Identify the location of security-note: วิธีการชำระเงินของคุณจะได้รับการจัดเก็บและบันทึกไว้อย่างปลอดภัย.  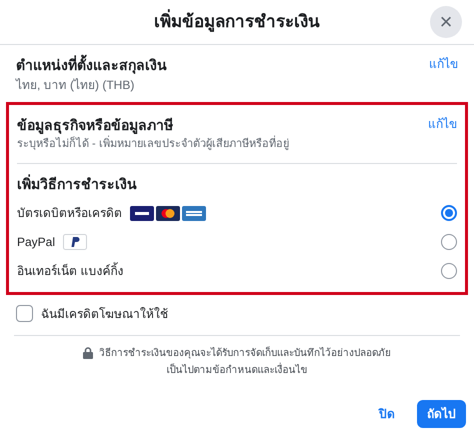
(245, 353).